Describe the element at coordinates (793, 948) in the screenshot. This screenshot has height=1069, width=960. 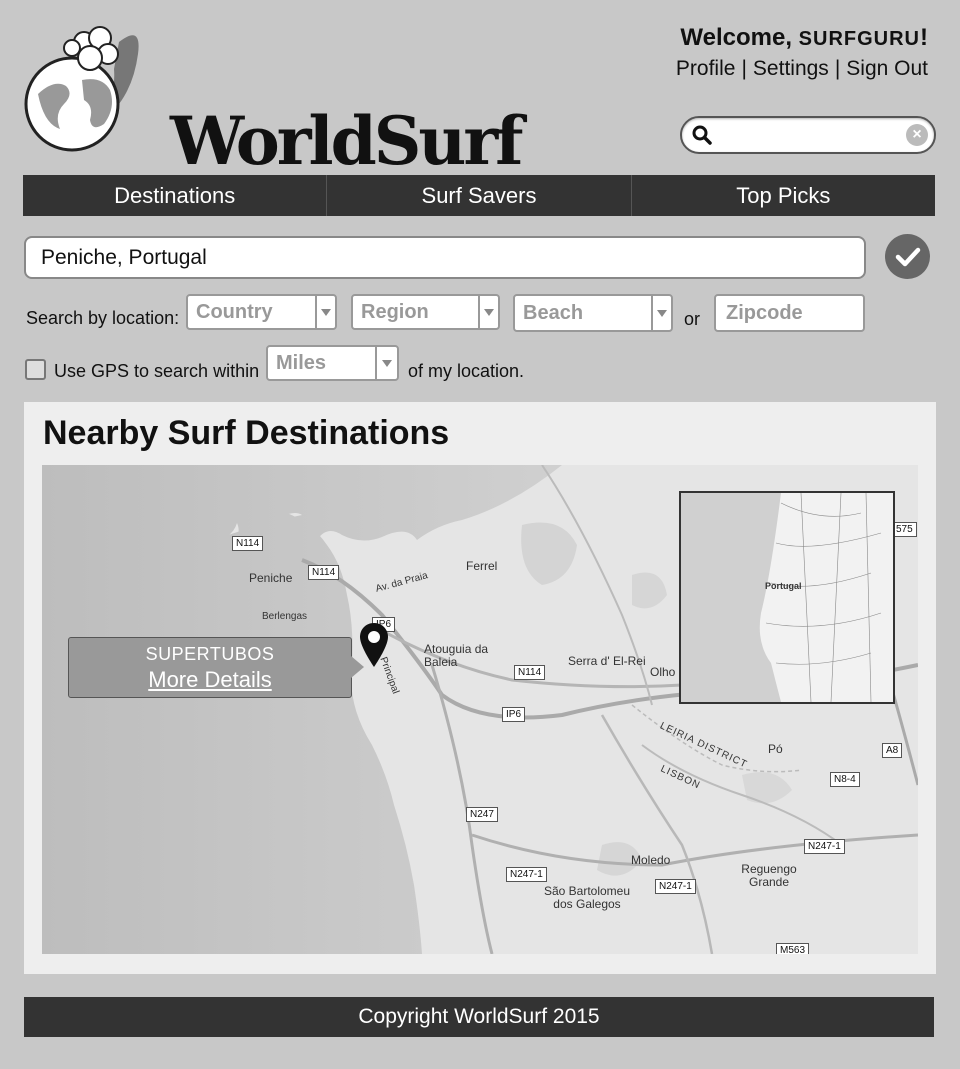
I see `road-label: M563` at that location.